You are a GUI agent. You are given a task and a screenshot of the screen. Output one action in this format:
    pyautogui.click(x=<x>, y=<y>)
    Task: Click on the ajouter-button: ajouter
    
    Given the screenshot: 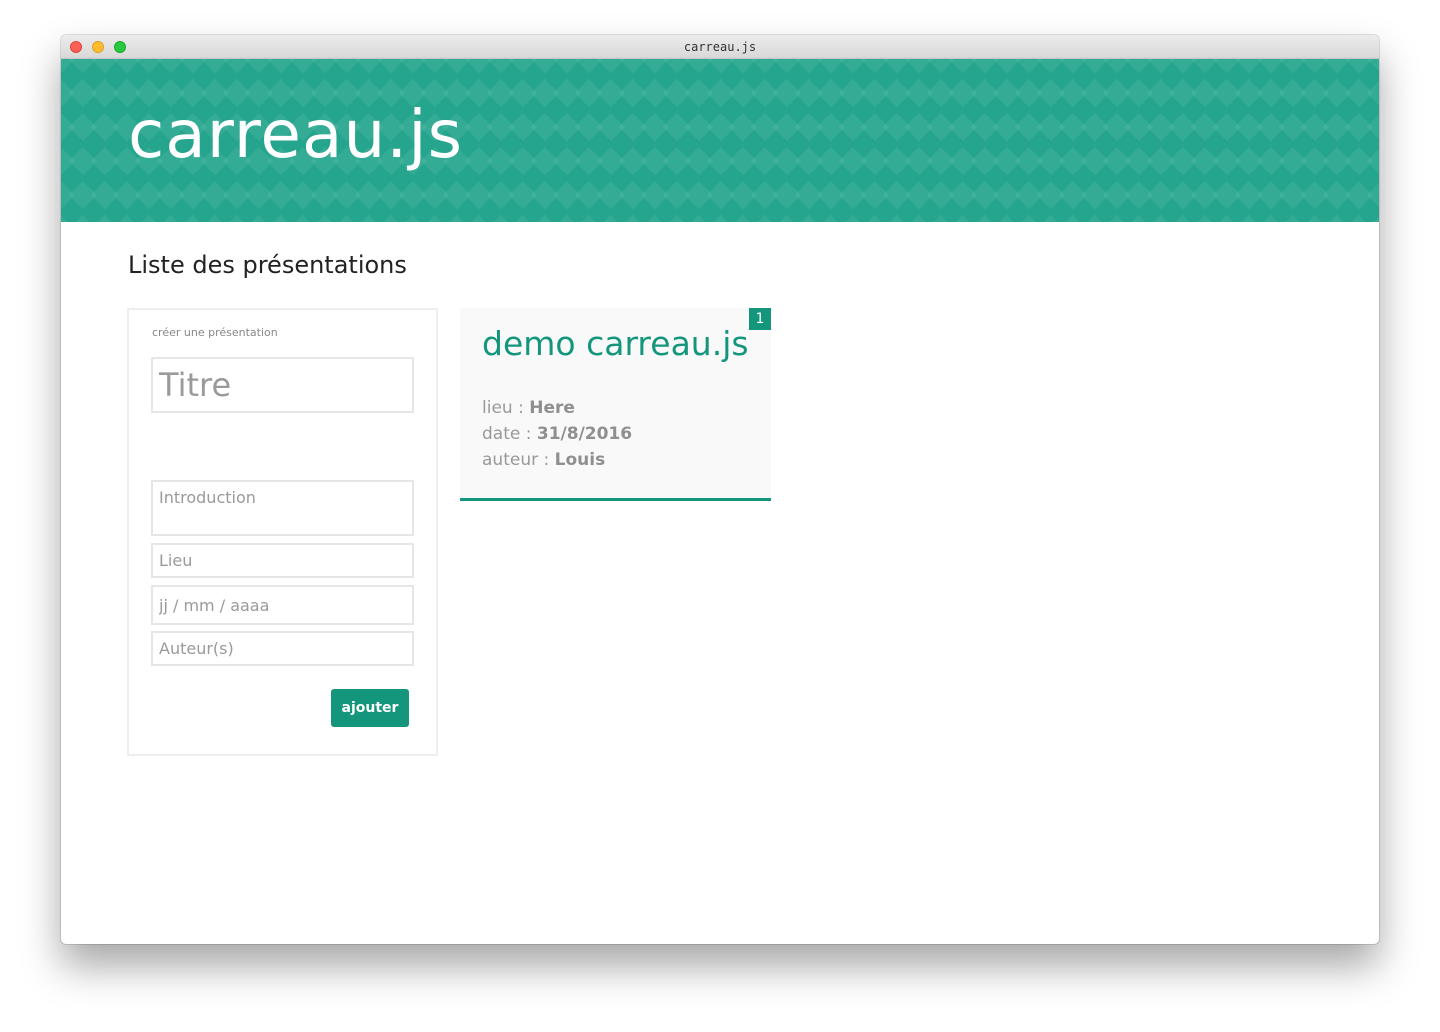 What is the action you would take?
    pyautogui.click(x=370, y=708)
    